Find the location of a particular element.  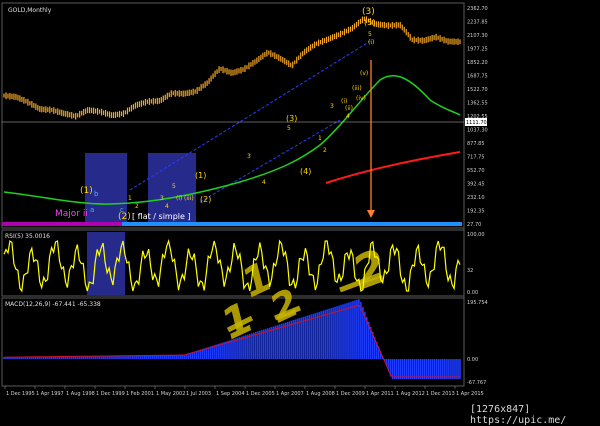

price-tick-label: 552.70 is located at coordinates (476, 171).